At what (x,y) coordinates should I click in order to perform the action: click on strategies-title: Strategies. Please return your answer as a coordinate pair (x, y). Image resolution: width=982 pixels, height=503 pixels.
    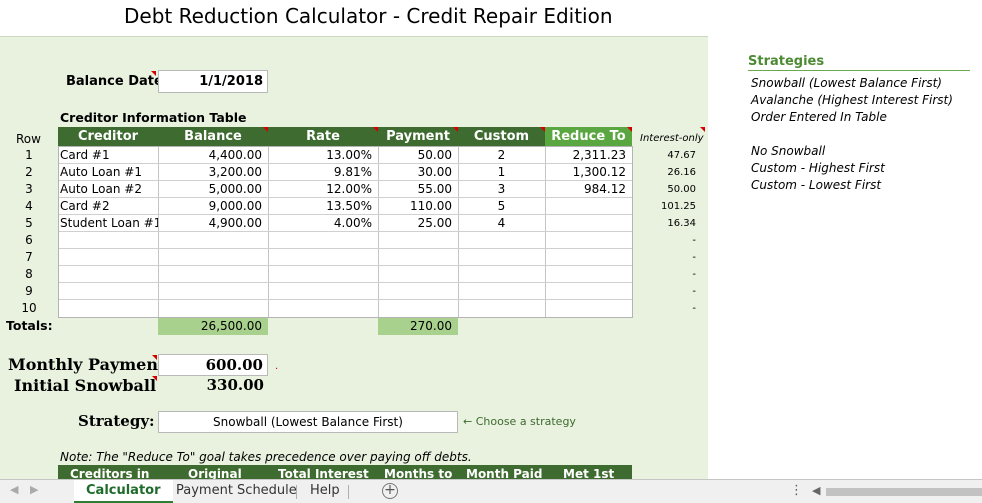
    Looking at the image, I should click on (859, 62).